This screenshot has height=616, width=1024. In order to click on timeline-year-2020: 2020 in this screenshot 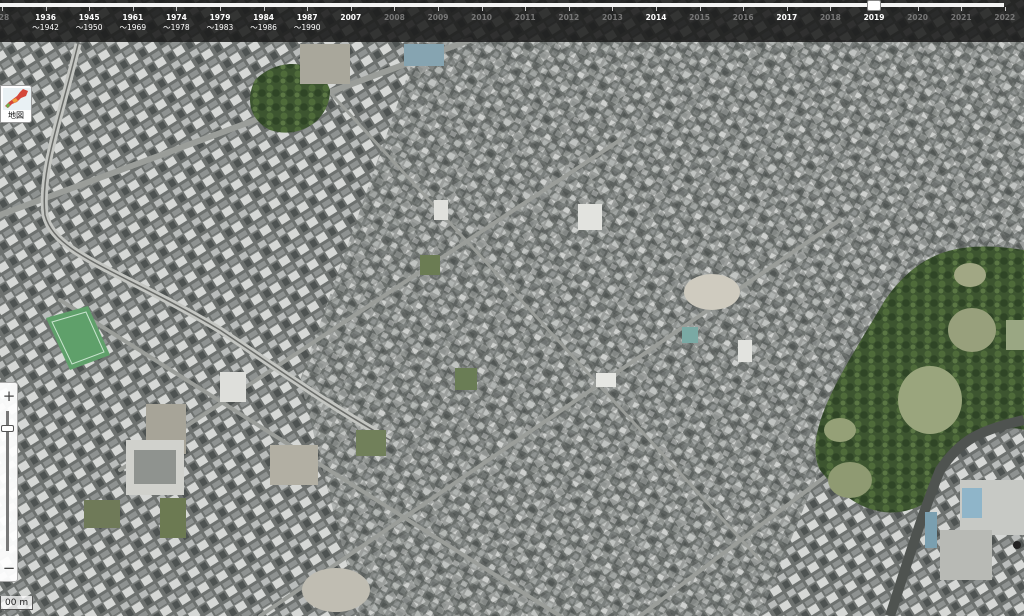, I will do `click(917, 18)`.